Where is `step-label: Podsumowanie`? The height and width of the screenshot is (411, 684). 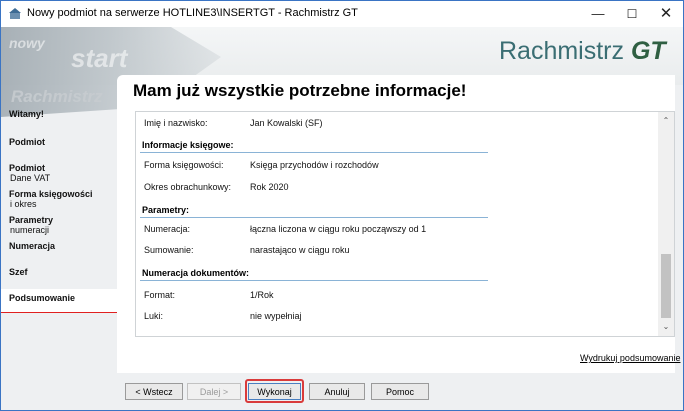
step-label: Podsumowanie is located at coordinates (42, 298).